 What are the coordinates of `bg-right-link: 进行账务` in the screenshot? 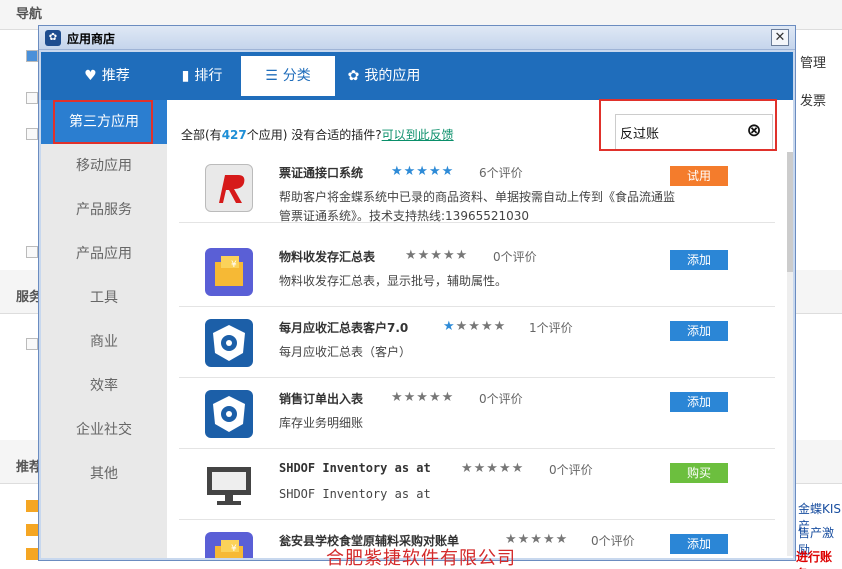 It's located at (819, 558).